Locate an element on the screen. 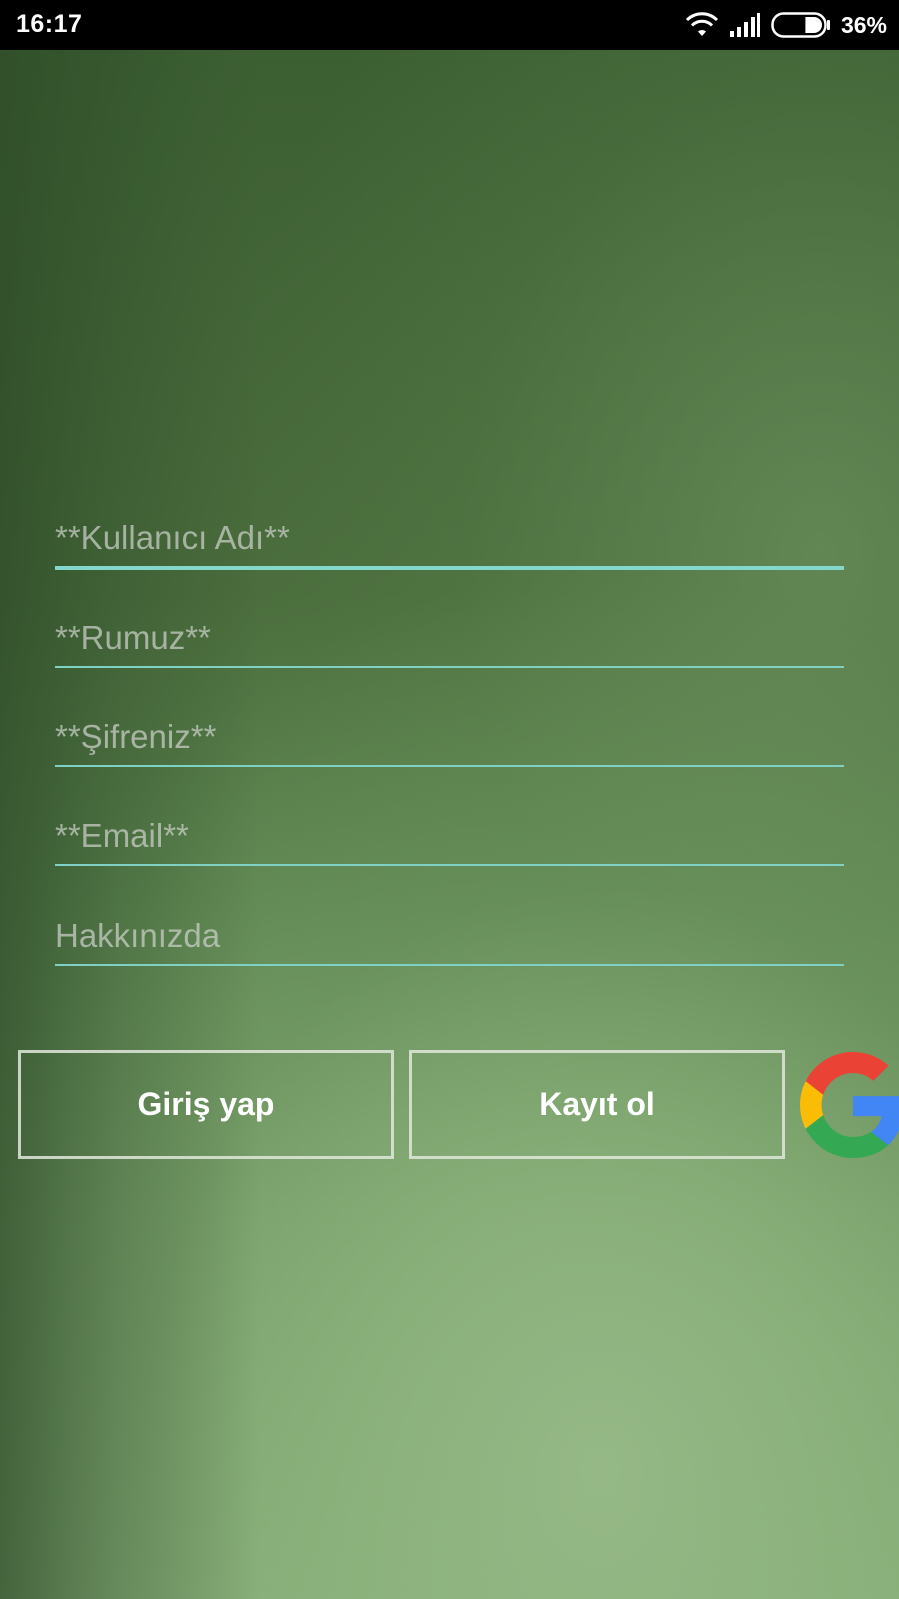 The image size is (899, 1599). status-time: 16:17 is located at coordinates (49, 24).